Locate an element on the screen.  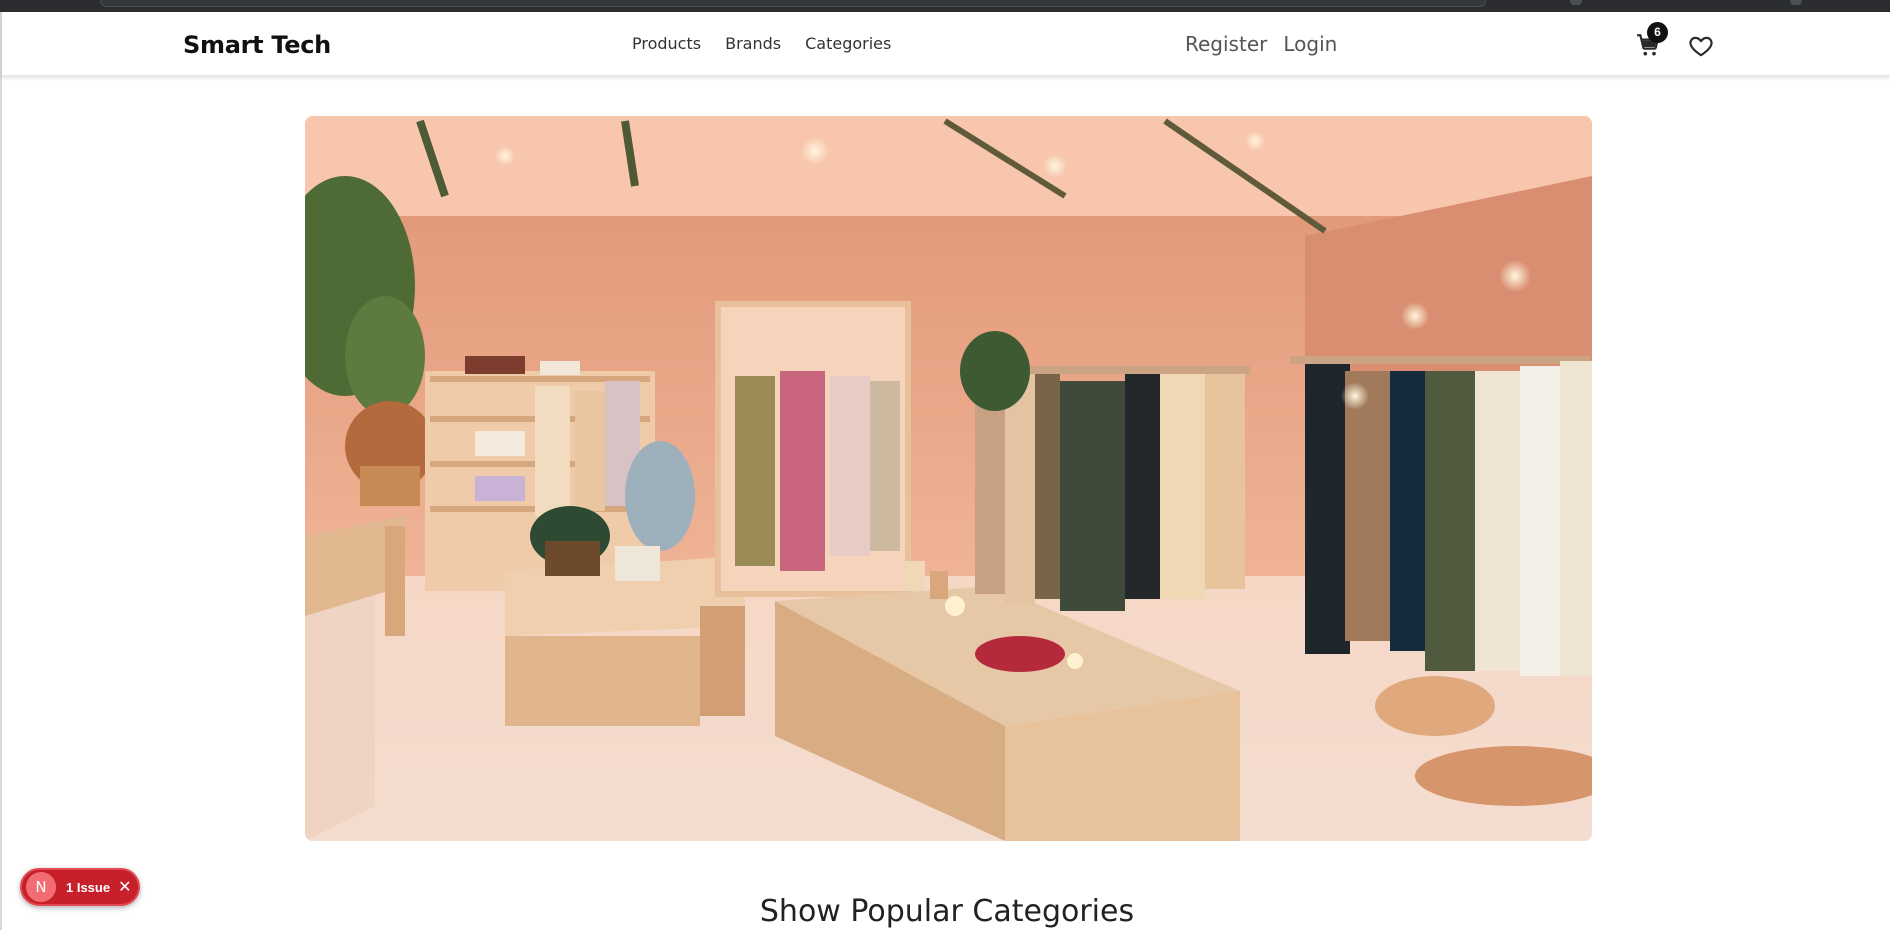
address-bar is located at coordinates (793, 3).